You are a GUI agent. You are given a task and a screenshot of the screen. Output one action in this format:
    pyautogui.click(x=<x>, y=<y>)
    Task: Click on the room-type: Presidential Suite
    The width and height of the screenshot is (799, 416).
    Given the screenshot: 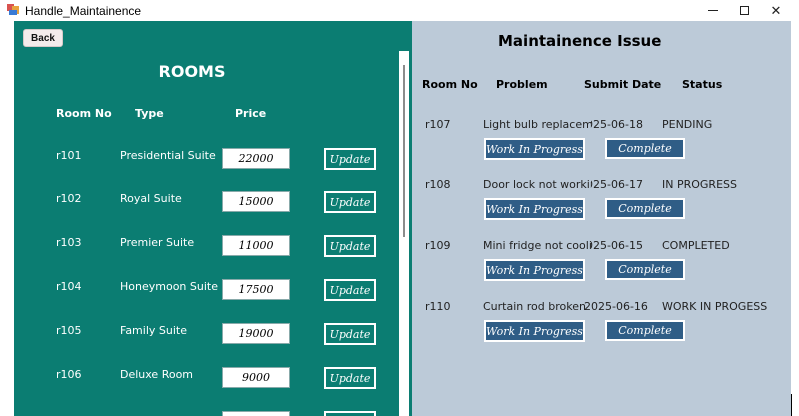 What is the action you would take?
    pyautogui.click(x=168, y=155)
    